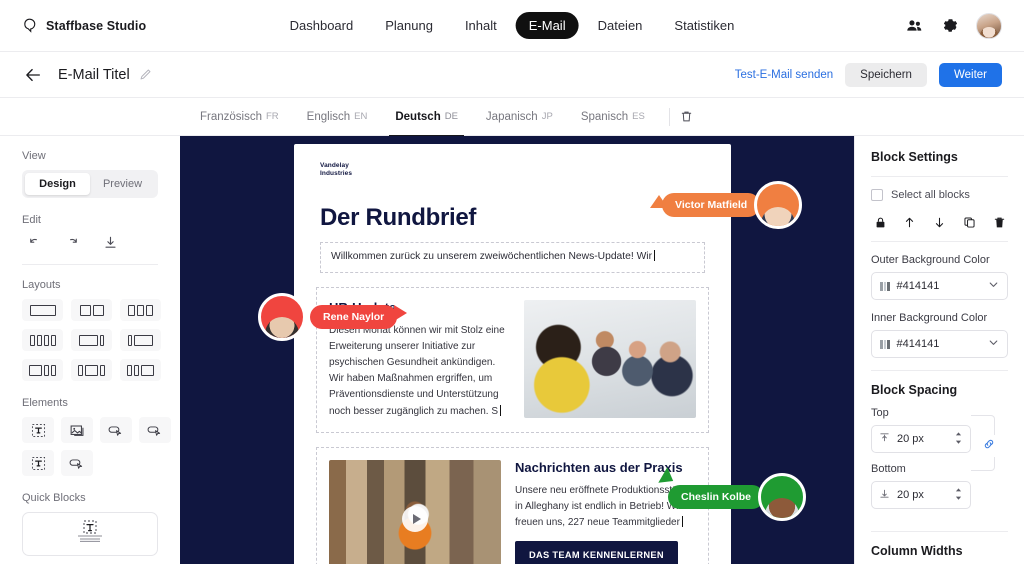 This screenshot has width=1024, height=564. I want to click on pencil-icon, so click(145, 74).